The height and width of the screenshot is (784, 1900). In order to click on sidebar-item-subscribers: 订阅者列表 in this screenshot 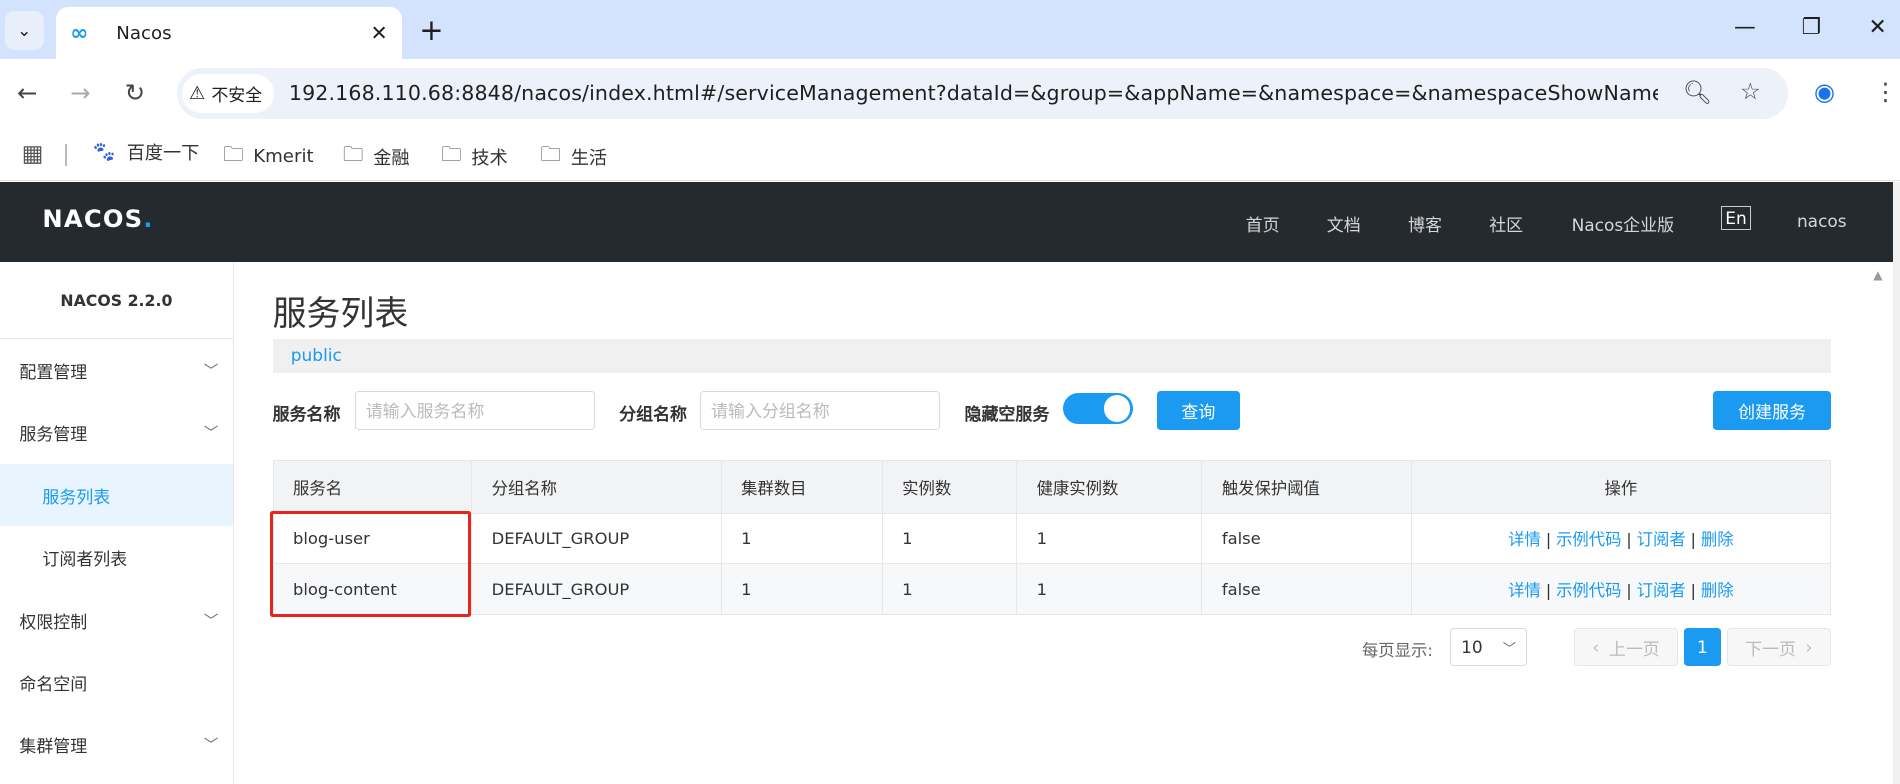, I will do `click(116, 557)`.